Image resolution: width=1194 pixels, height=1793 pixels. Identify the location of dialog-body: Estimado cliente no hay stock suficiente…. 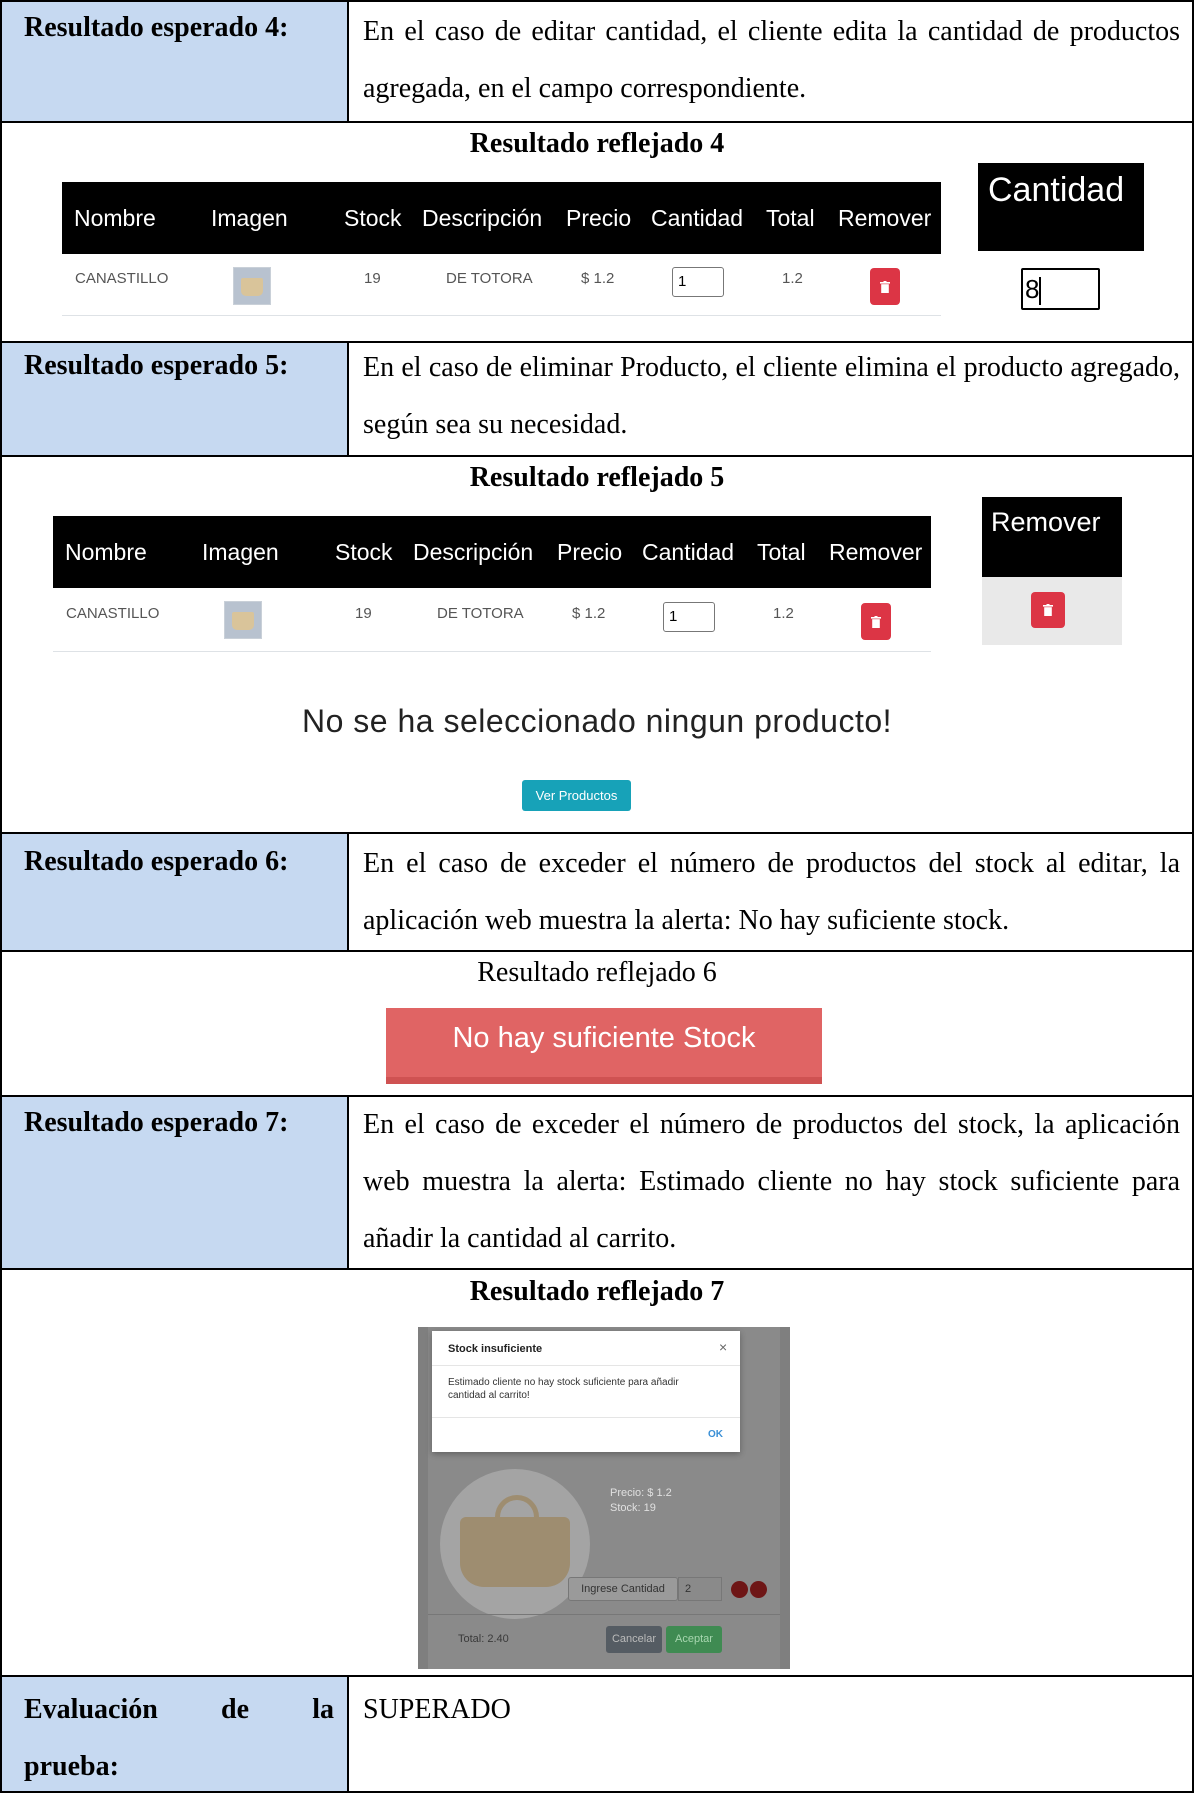
(563, 1389).